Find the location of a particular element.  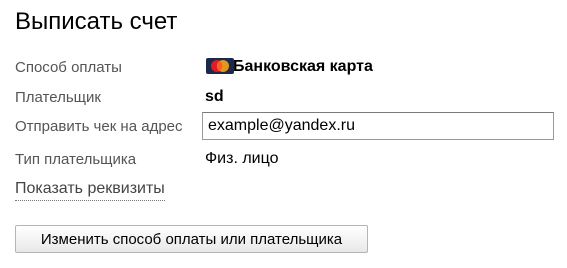

receipt-email-input is located at coordinates (378, 126).